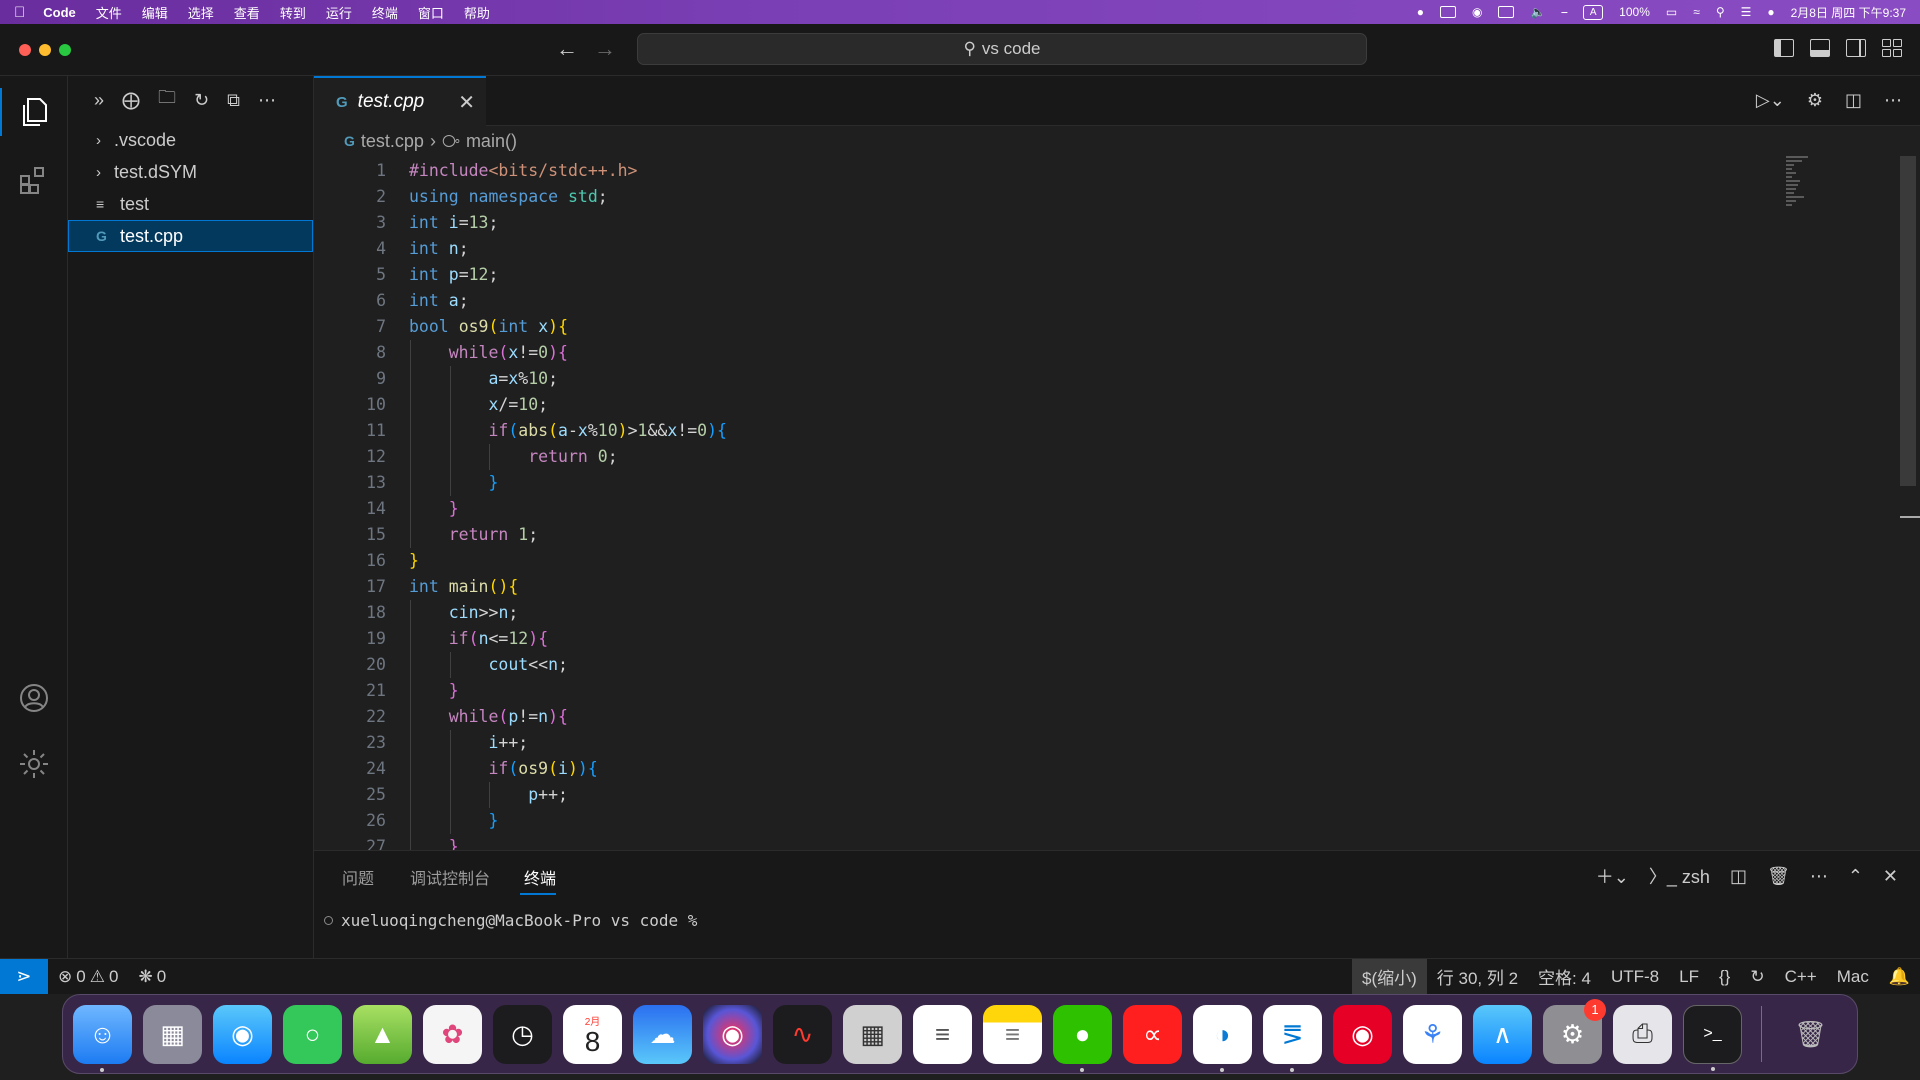 The height and width of the screenshot is (1080, 1920). What do you see at coordinates (155, 12) in the screenshot?
I see `menu-edit: 编辑` at bounding box center [155, 12].